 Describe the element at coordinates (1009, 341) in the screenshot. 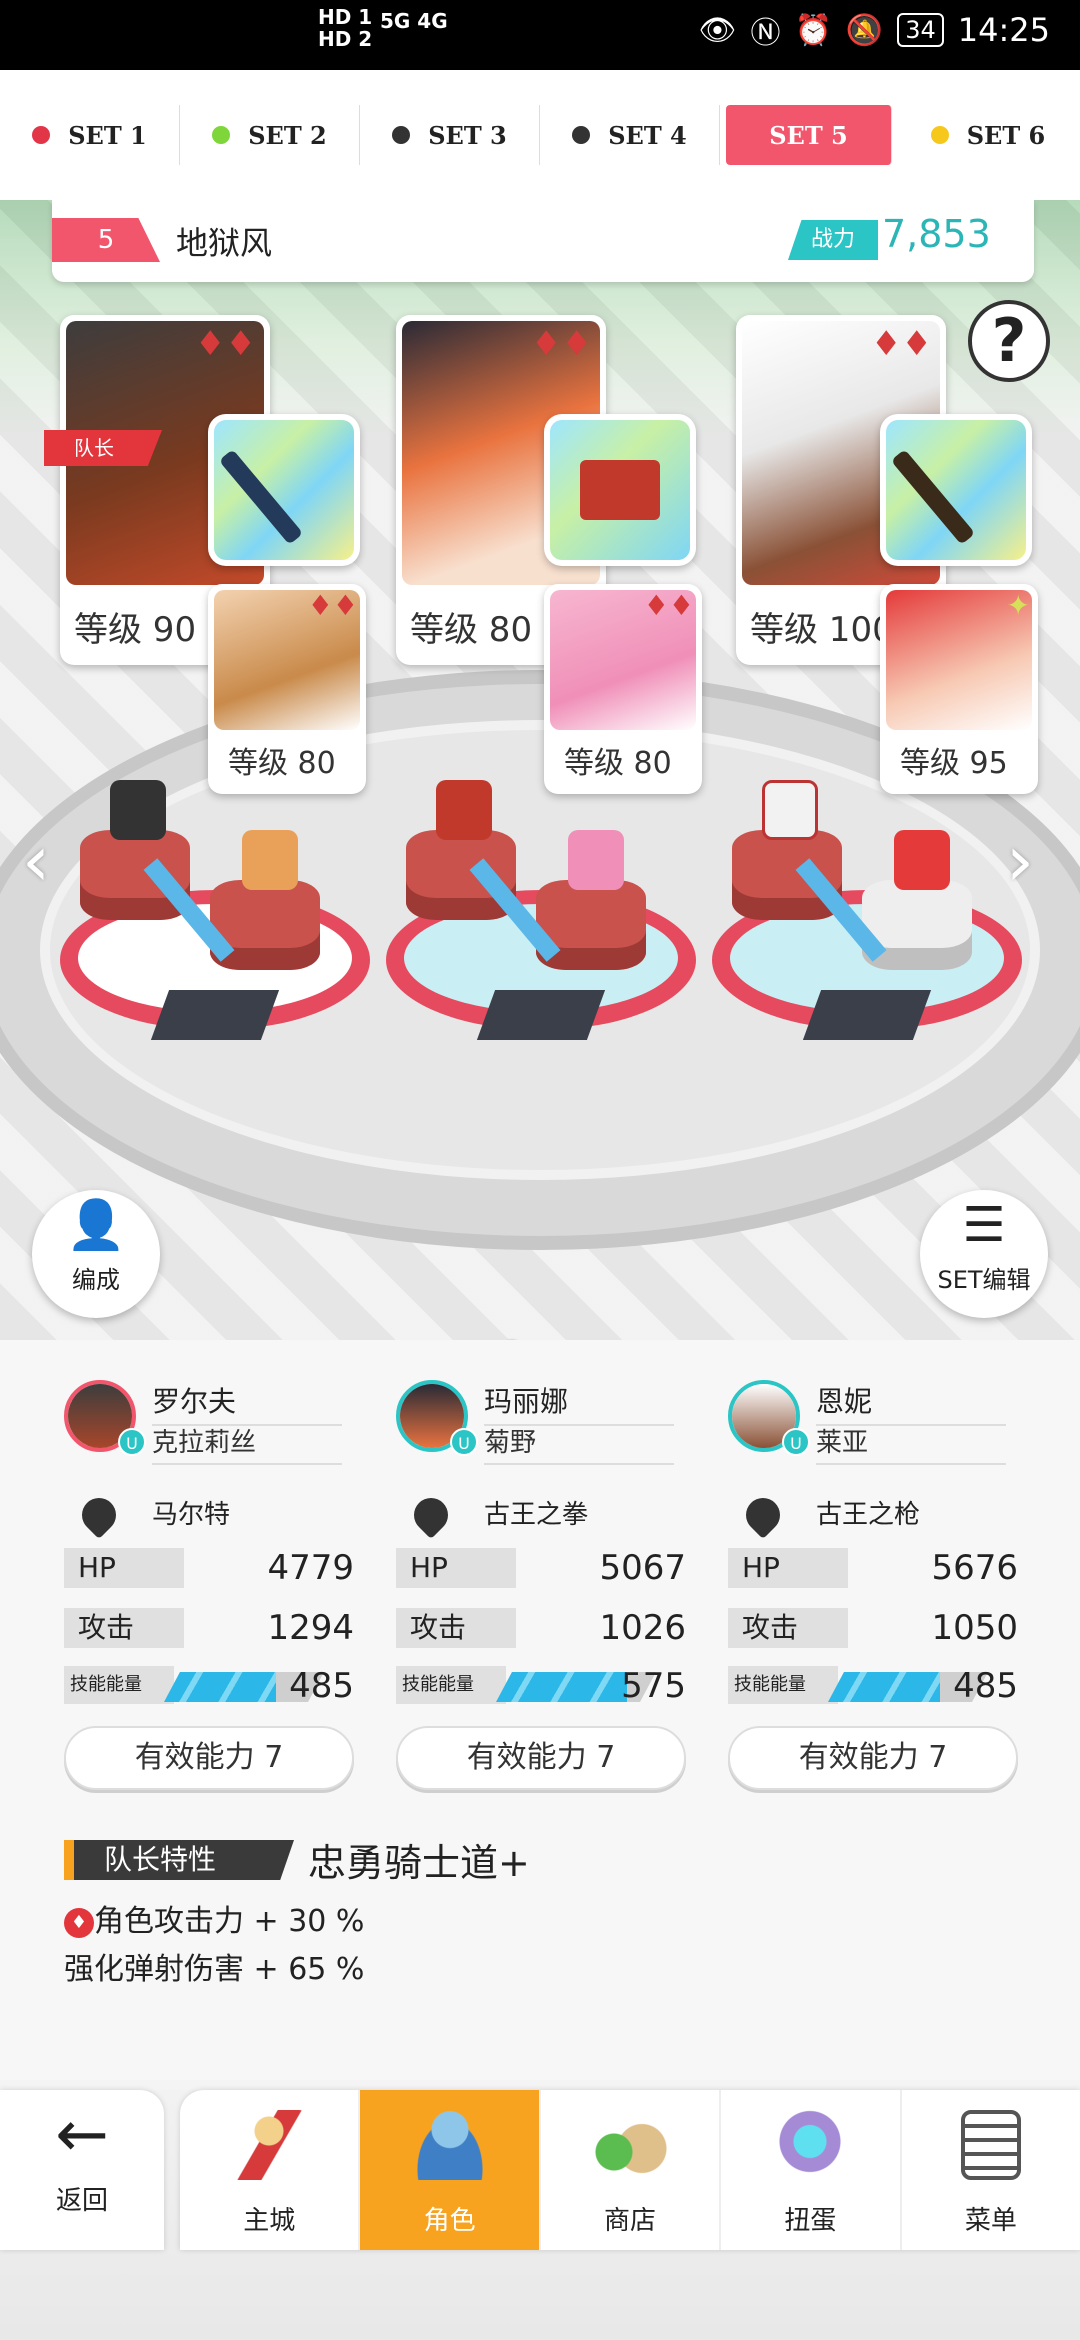

I see `help-button: ?` at that location.